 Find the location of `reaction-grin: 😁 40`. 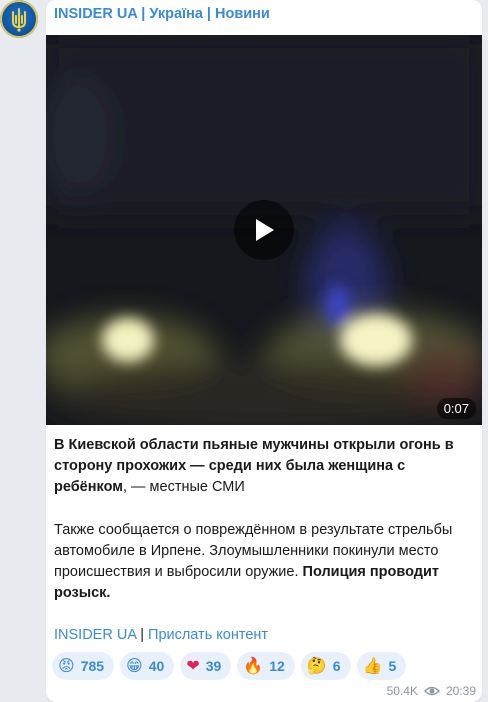

reaction-grin: 😁 40 is located at coordinates (147, 666).